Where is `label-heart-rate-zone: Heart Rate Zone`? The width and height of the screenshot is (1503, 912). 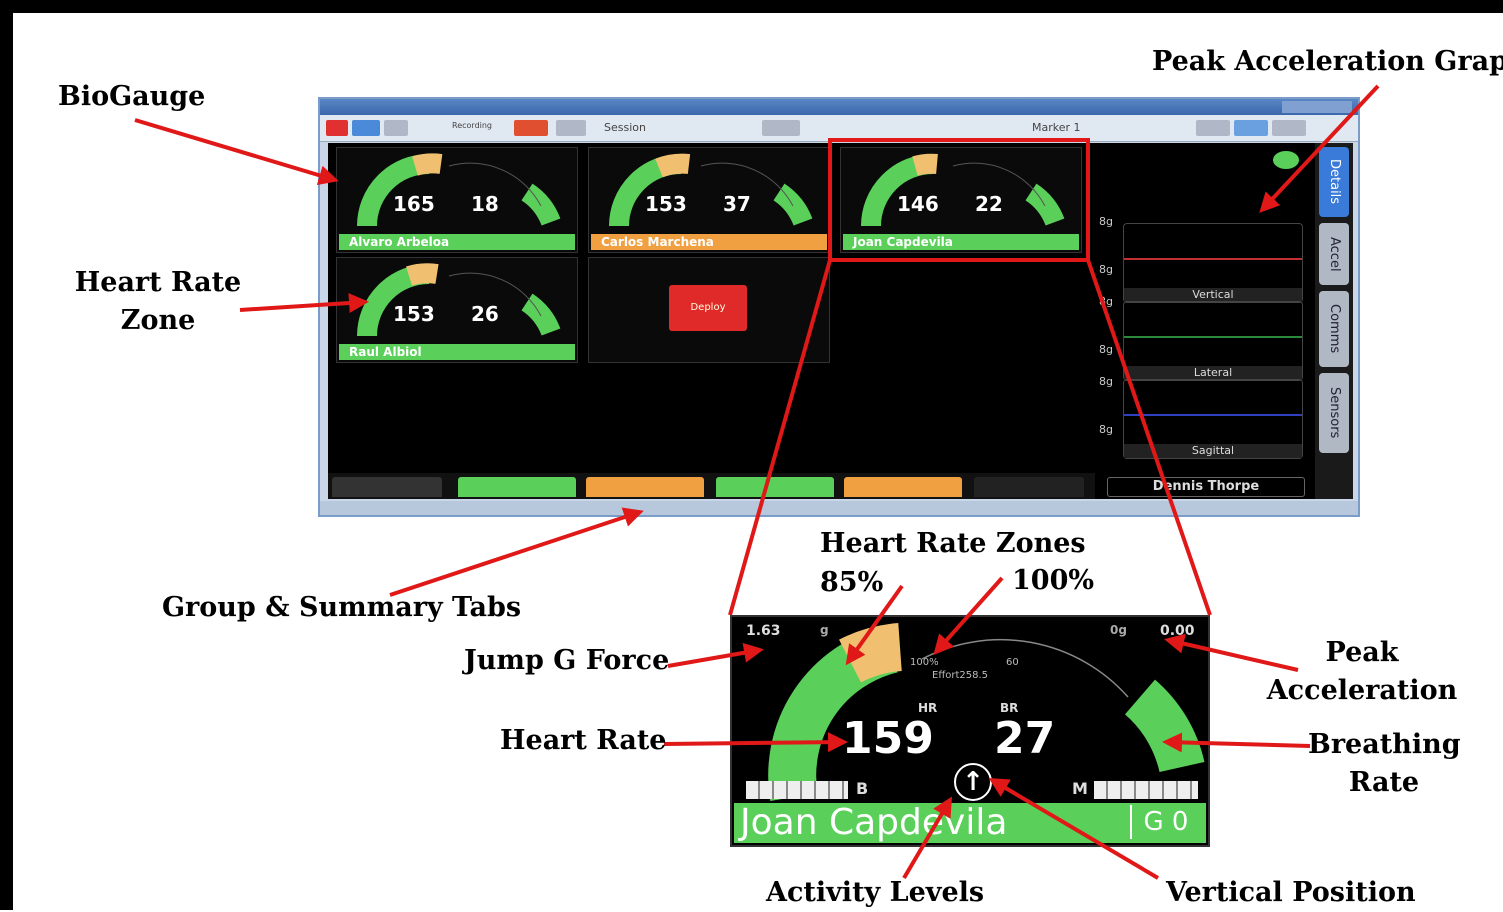 label-heart-rate-zone: Heart Rate Zone is located at coordinates (158, 302).